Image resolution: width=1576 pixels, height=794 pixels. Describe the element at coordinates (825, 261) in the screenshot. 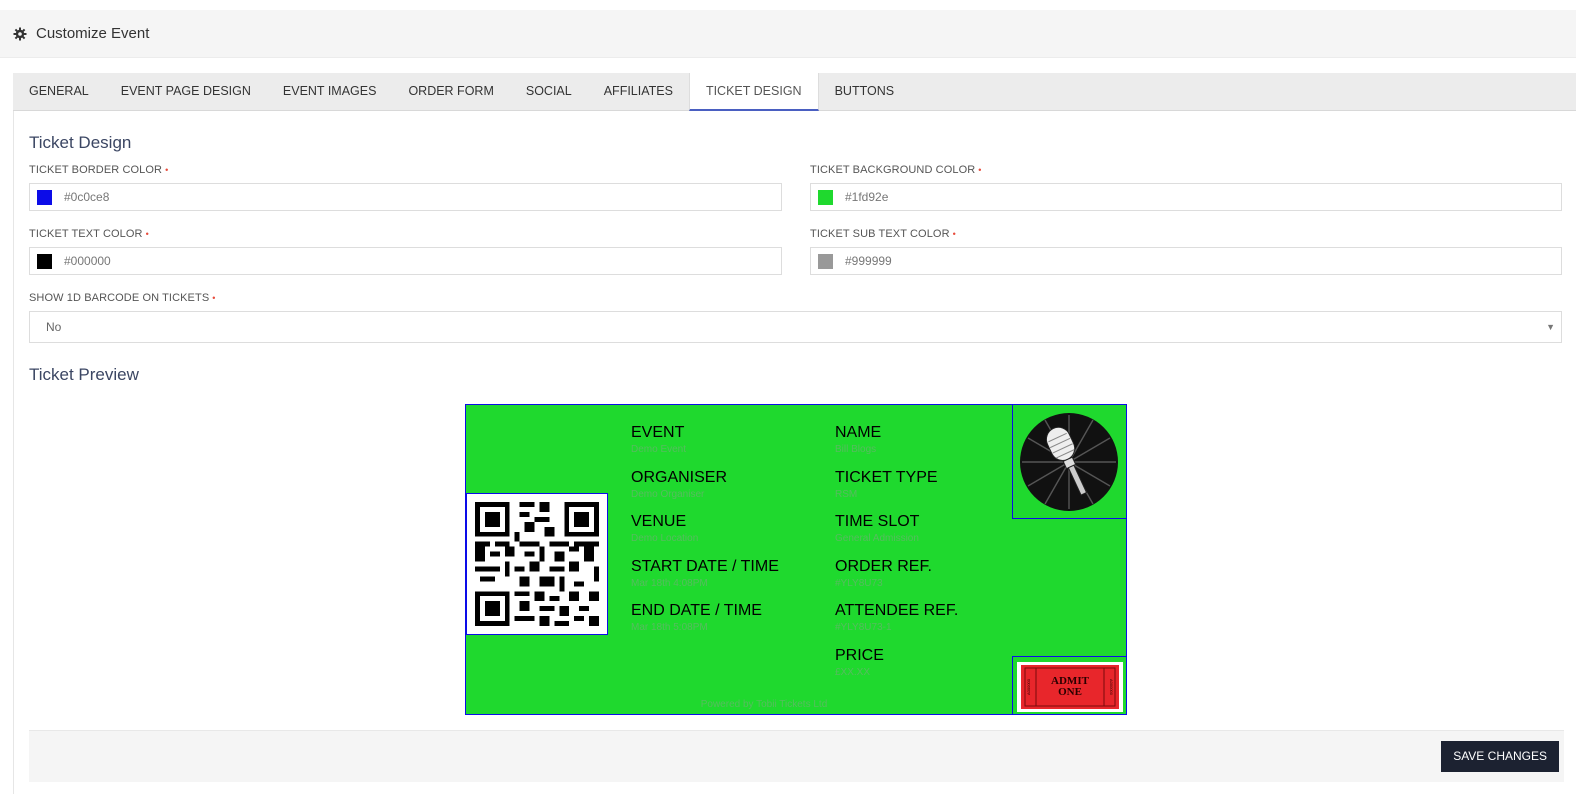

I see `sub-text-color-swatch` at that location.